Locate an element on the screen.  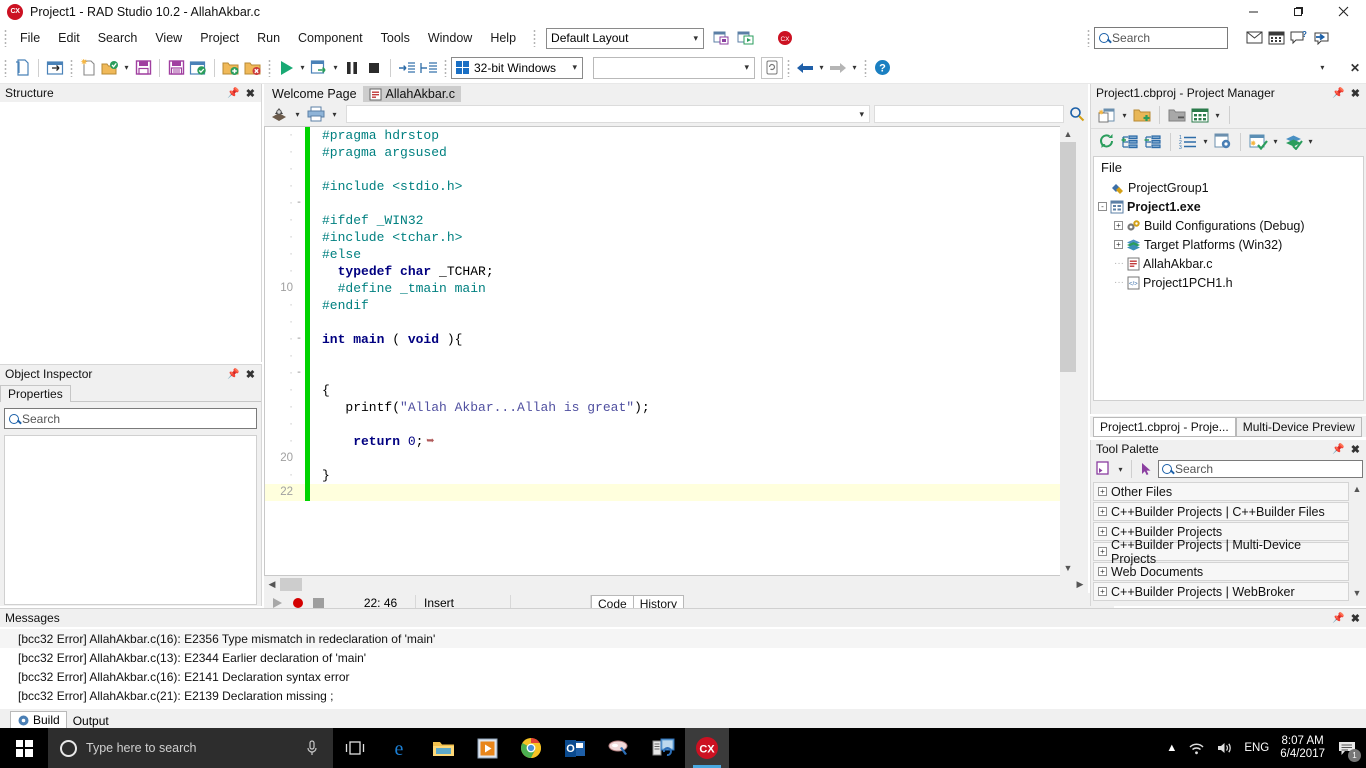
chrome-icon is located at coordinates (531, 748).